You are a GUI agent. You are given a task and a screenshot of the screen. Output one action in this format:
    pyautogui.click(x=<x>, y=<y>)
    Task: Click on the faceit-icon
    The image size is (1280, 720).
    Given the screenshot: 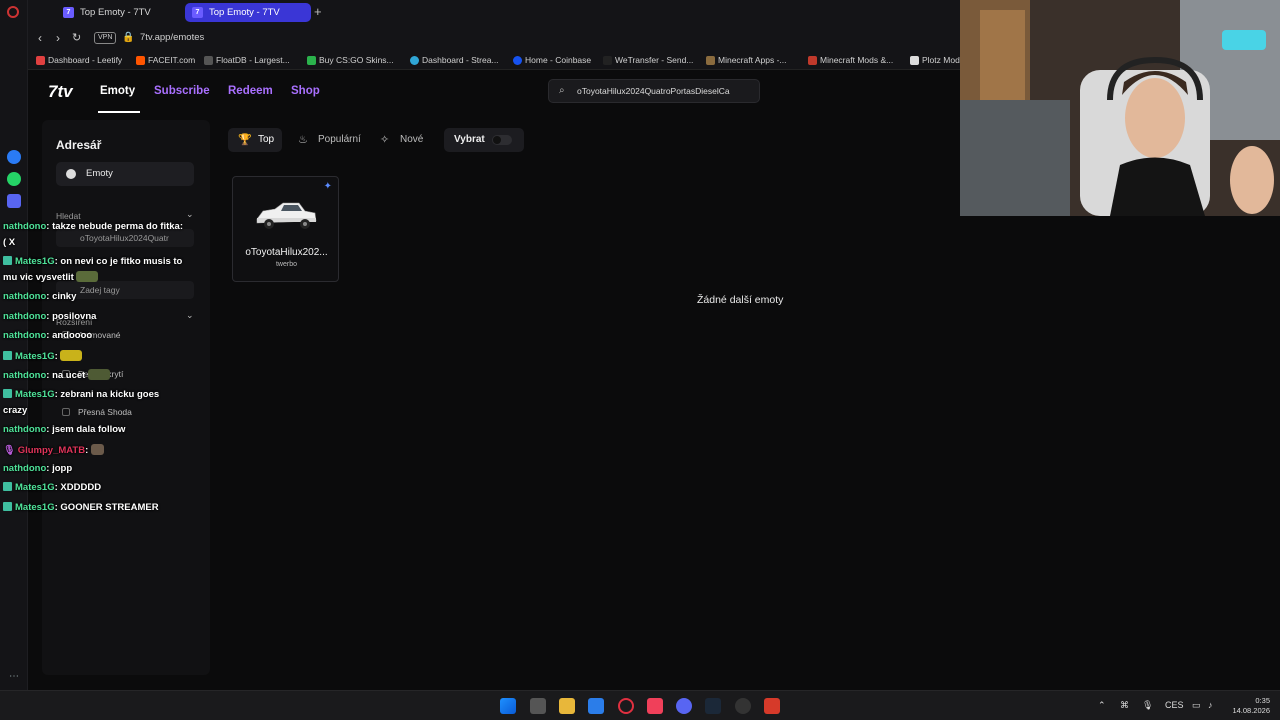 What is the action you would take?
    pyautogui.click(x=140, y=60)
    